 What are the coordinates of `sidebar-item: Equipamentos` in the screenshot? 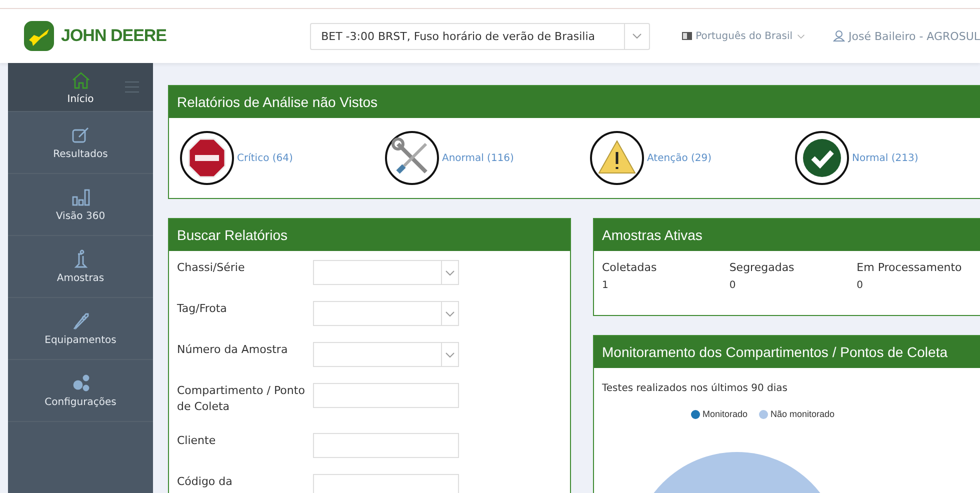 It's located at (80, 329).